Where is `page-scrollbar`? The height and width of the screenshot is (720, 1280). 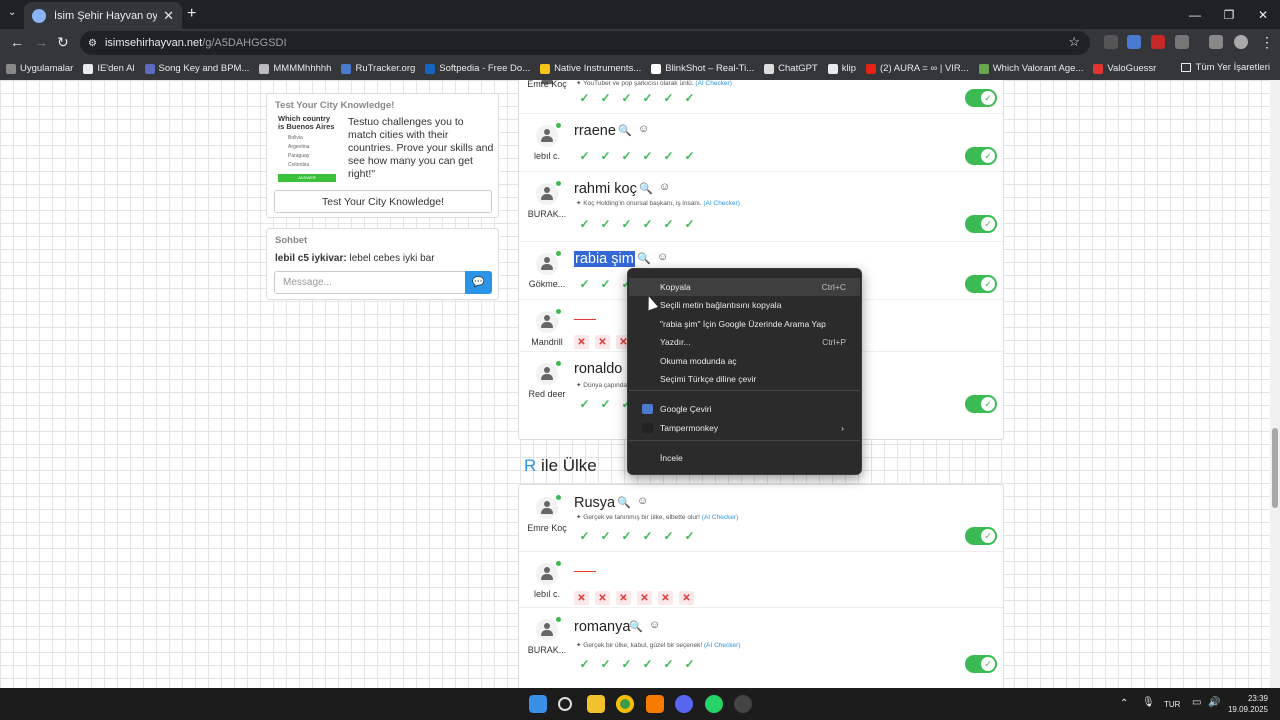 page-scrollbar is located at coordinates (1275, 384).